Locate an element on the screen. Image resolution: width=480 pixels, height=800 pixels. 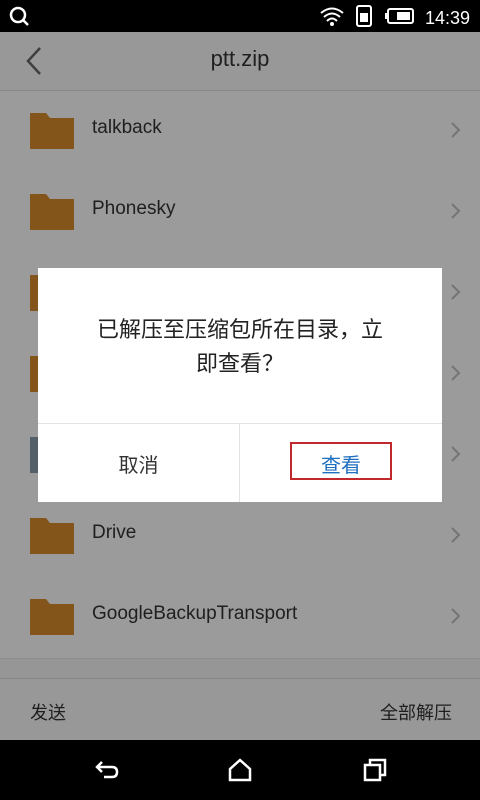
dialog-message: 已解压至压缩包所在目录，立 即查看？ is located at coordinates (240, 348).